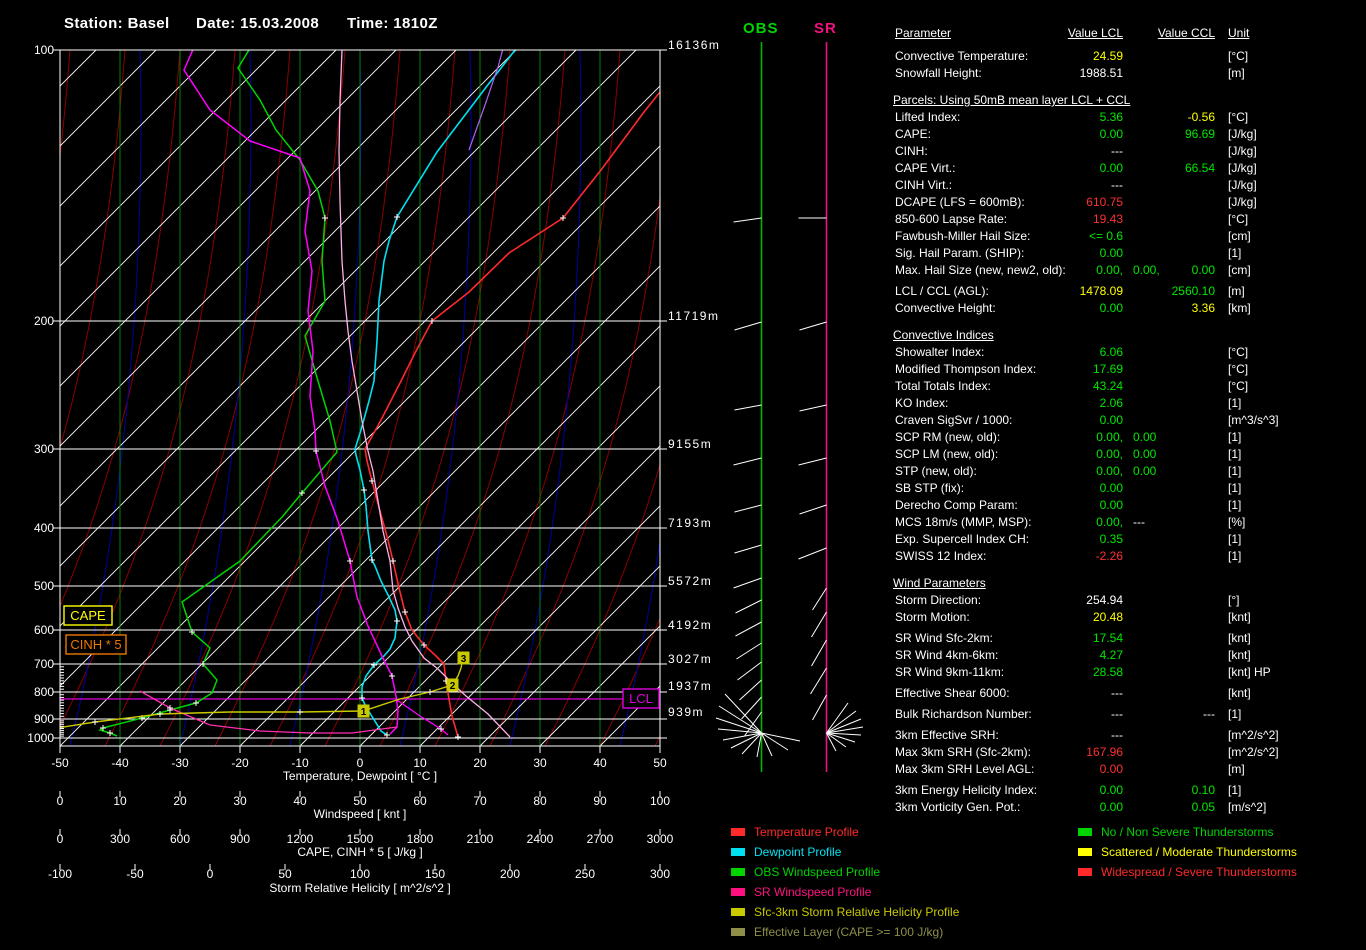 This screenshot has width=1366, height=950. What do you see at coordinates (600, 839) in the screenshot?
I see `x-axis-tick-label: 2700` at bounding box center [600, 839].